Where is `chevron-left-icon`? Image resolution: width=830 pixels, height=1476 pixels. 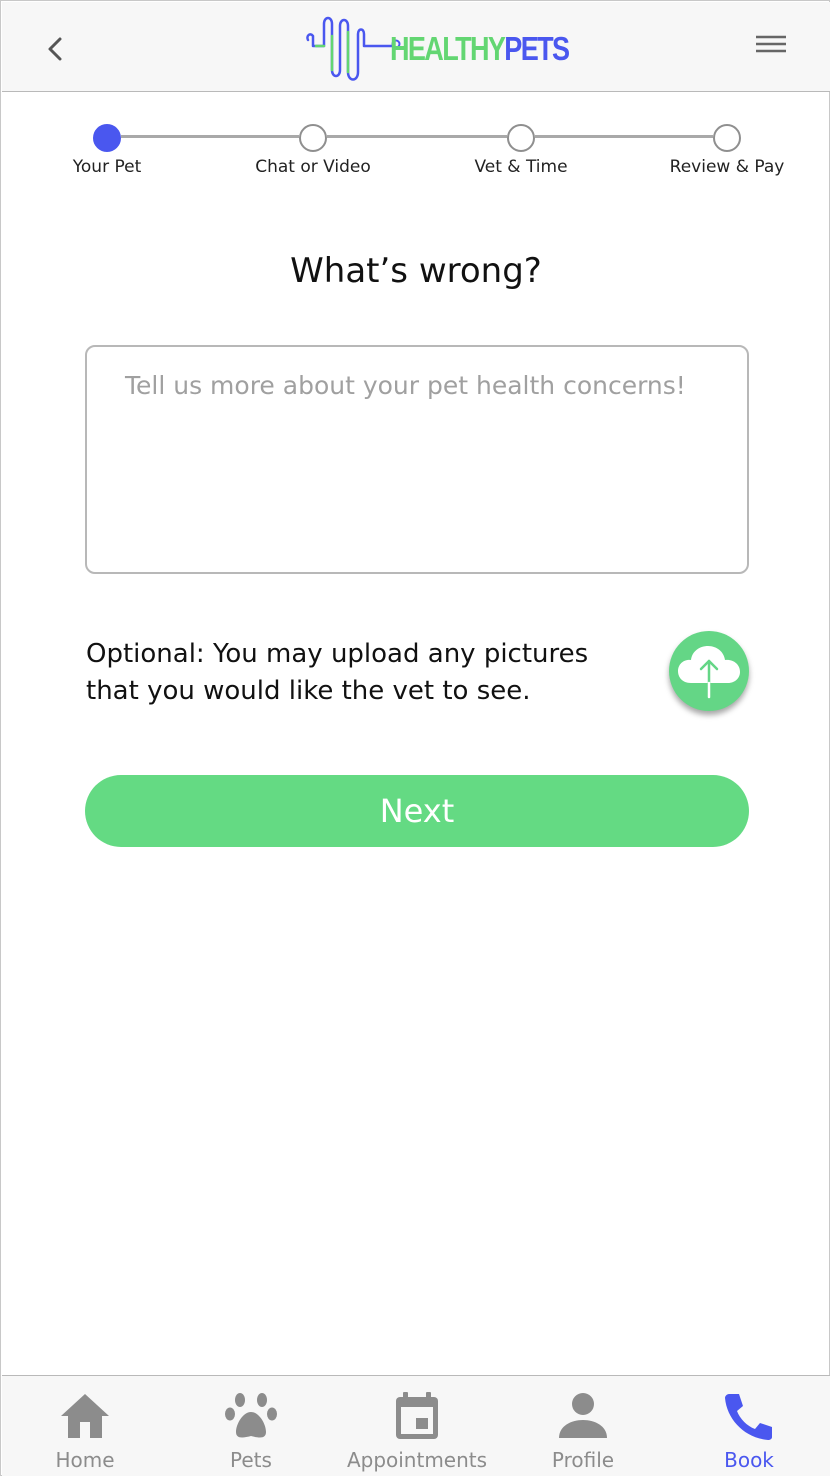
chevron-left-icon is located at coordinates (55, 49).